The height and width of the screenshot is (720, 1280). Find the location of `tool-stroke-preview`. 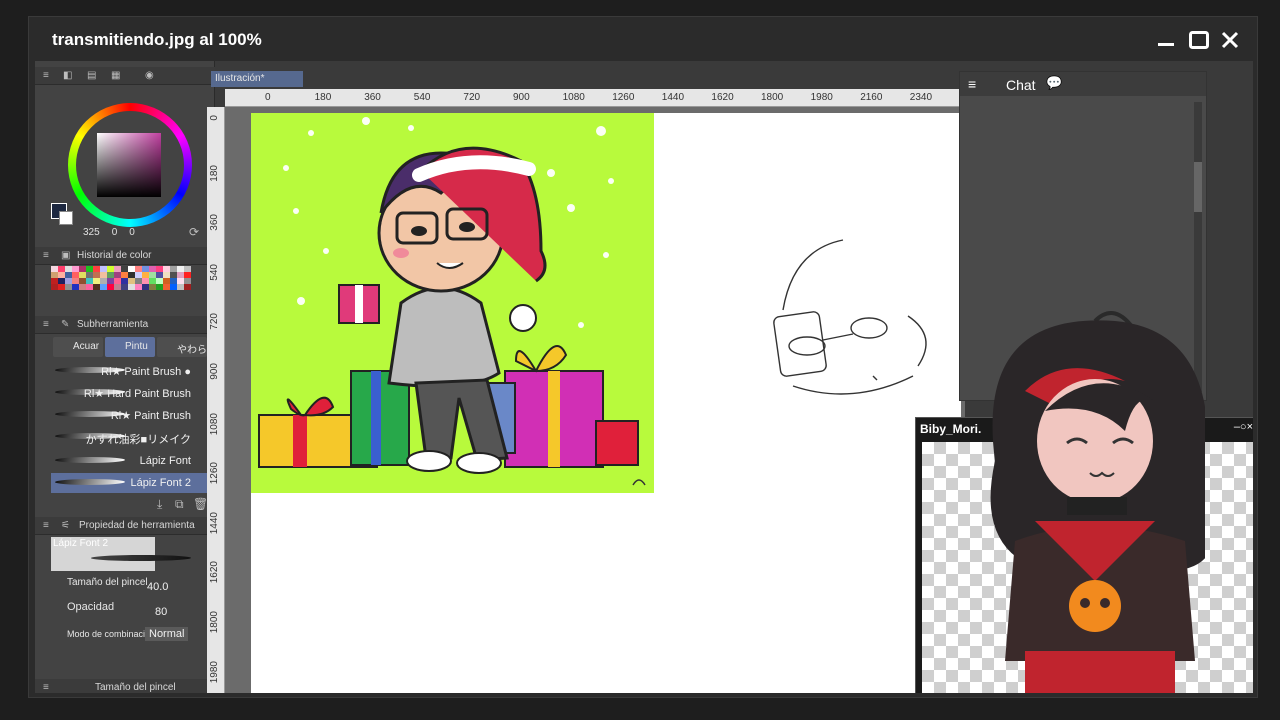

tool-stroke-preview is located at coordinates (141, 558).